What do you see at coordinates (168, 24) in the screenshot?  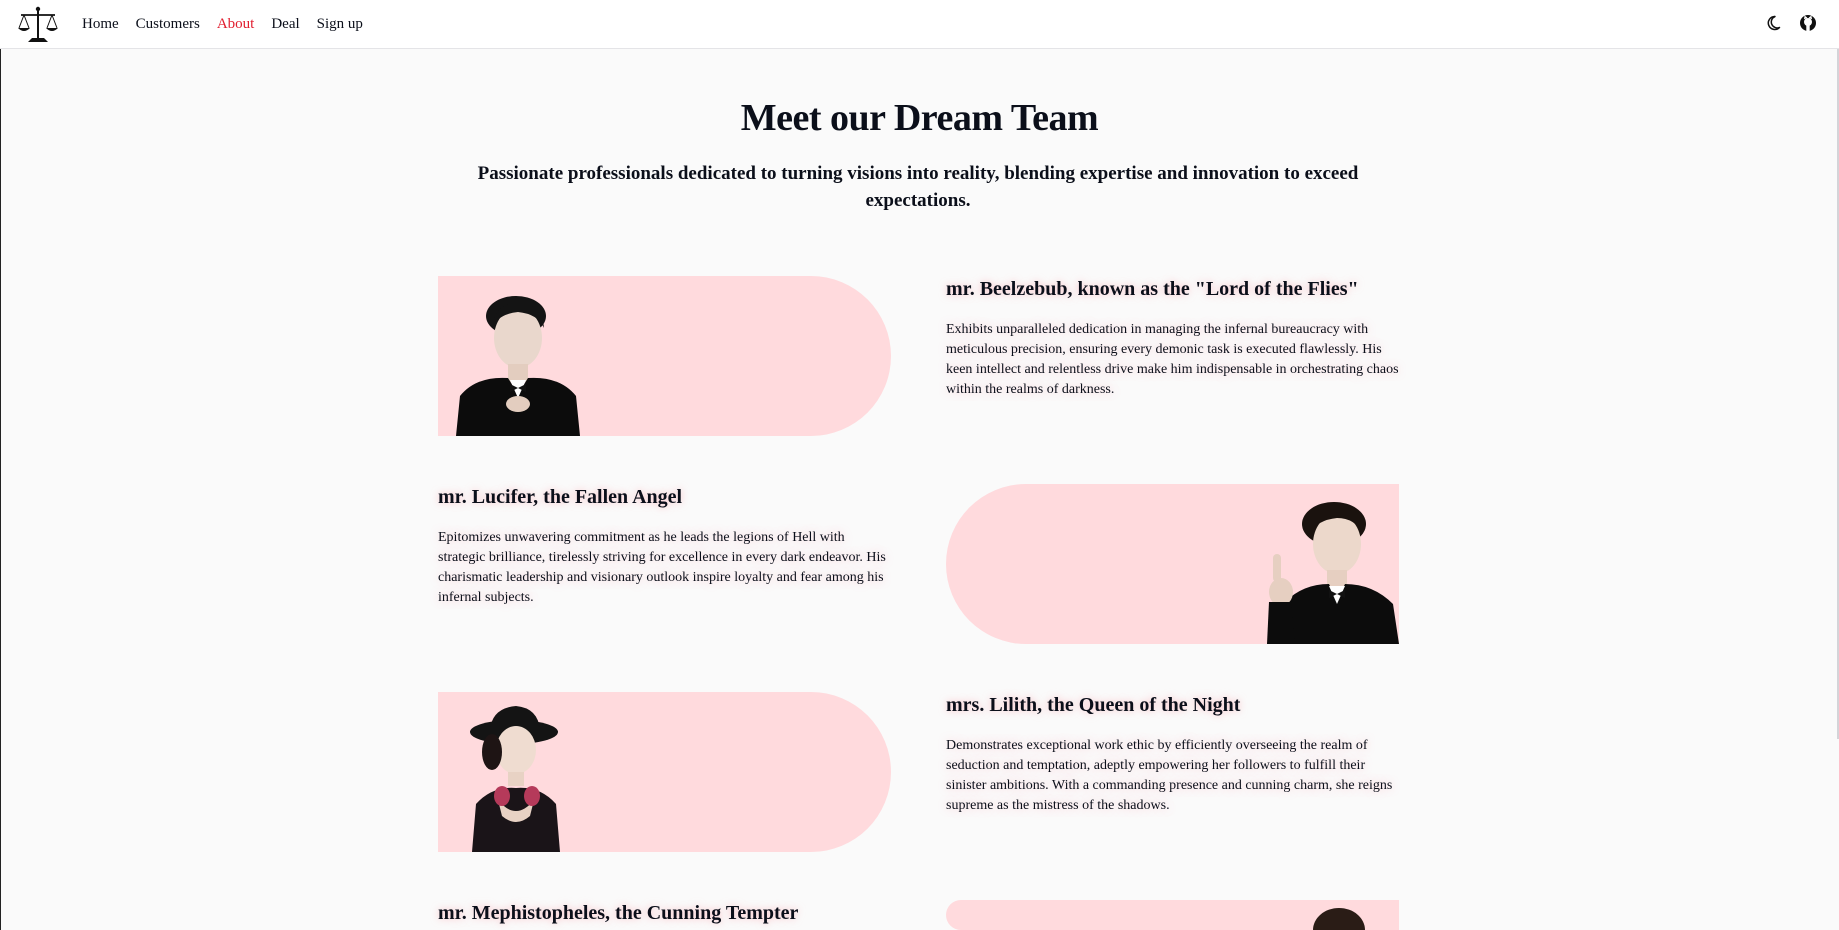 I see `nav-customers: Customers` at bounding box center [168, 24].